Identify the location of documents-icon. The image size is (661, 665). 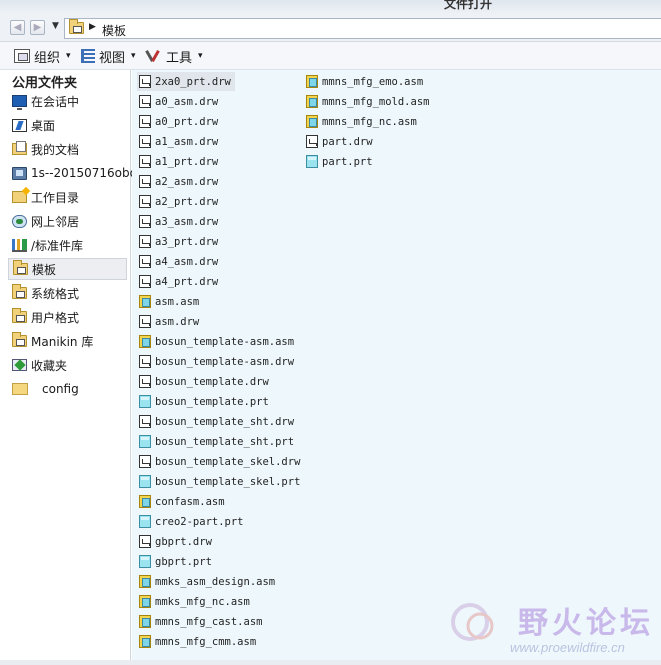
(19, 148).